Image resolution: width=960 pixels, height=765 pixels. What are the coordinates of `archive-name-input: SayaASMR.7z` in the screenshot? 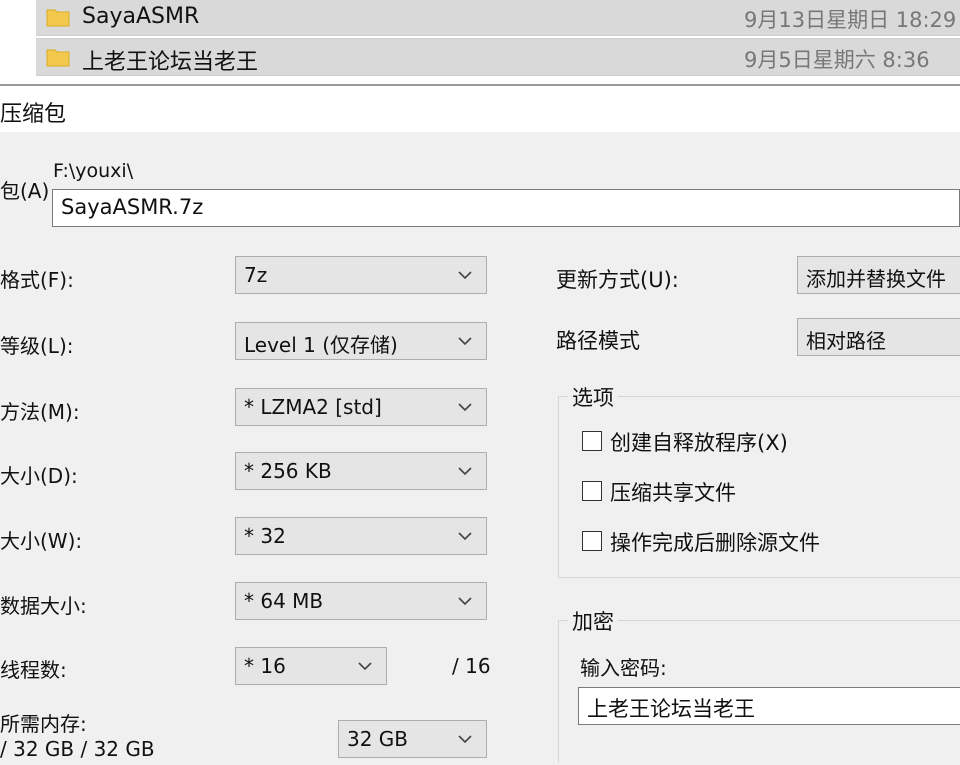 It's located at (506, 208).